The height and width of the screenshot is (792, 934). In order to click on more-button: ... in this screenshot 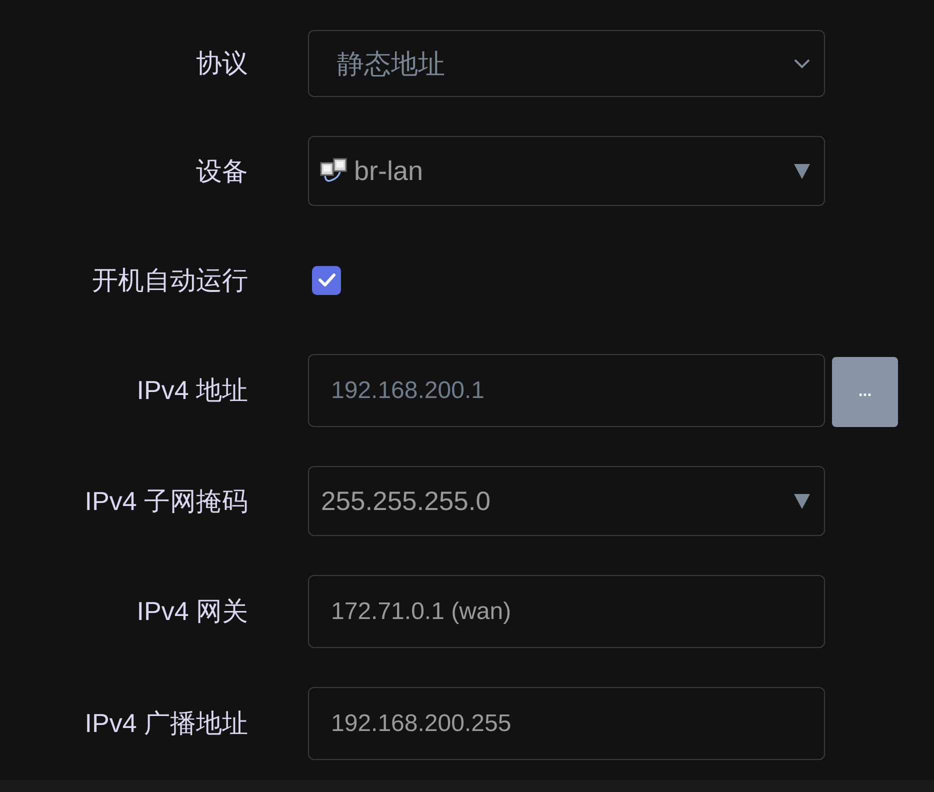, I will do `click(865, 392)`.